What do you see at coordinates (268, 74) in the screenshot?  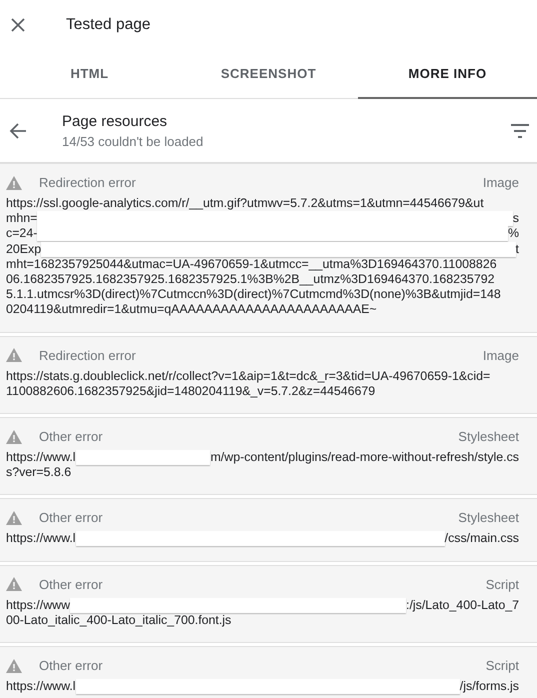 I see `tab: SCREENSHOT` at bounding box center [268, 74].